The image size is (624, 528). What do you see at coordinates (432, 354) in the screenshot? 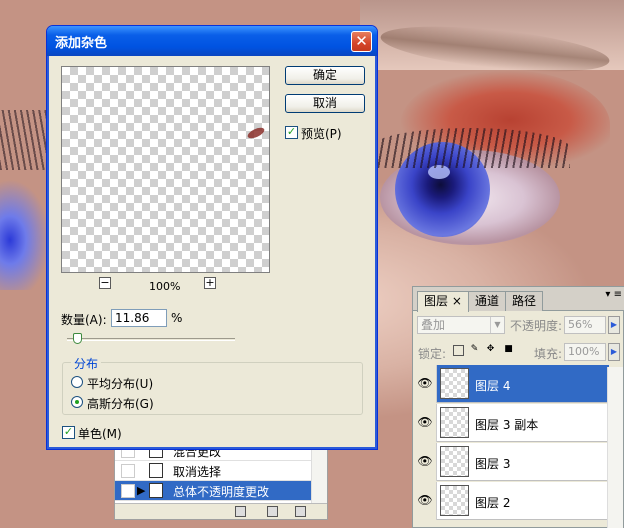
I see `lock-label: 锁定:` at bounding box center [432, 354].